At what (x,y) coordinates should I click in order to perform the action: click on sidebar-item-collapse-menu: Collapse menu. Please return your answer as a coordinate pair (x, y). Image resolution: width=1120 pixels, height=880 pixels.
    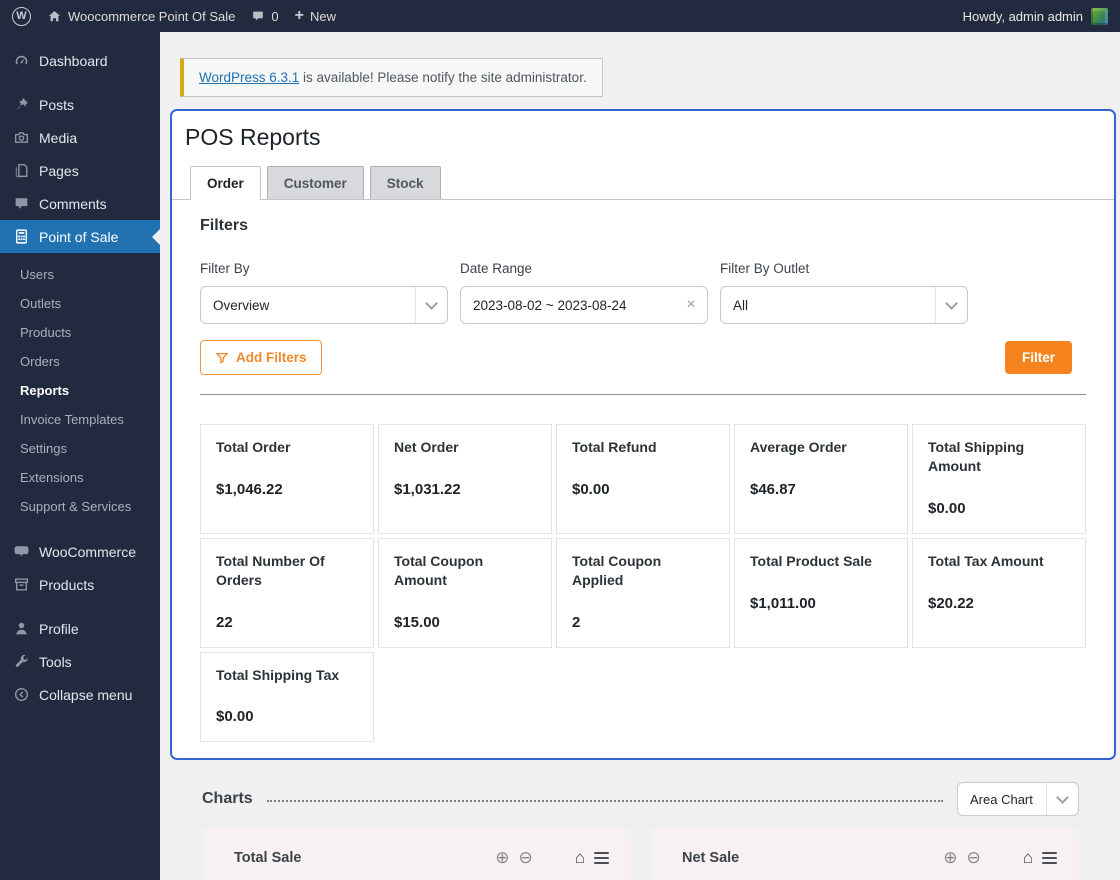
    Looking at the image, I should click on (80, 694).